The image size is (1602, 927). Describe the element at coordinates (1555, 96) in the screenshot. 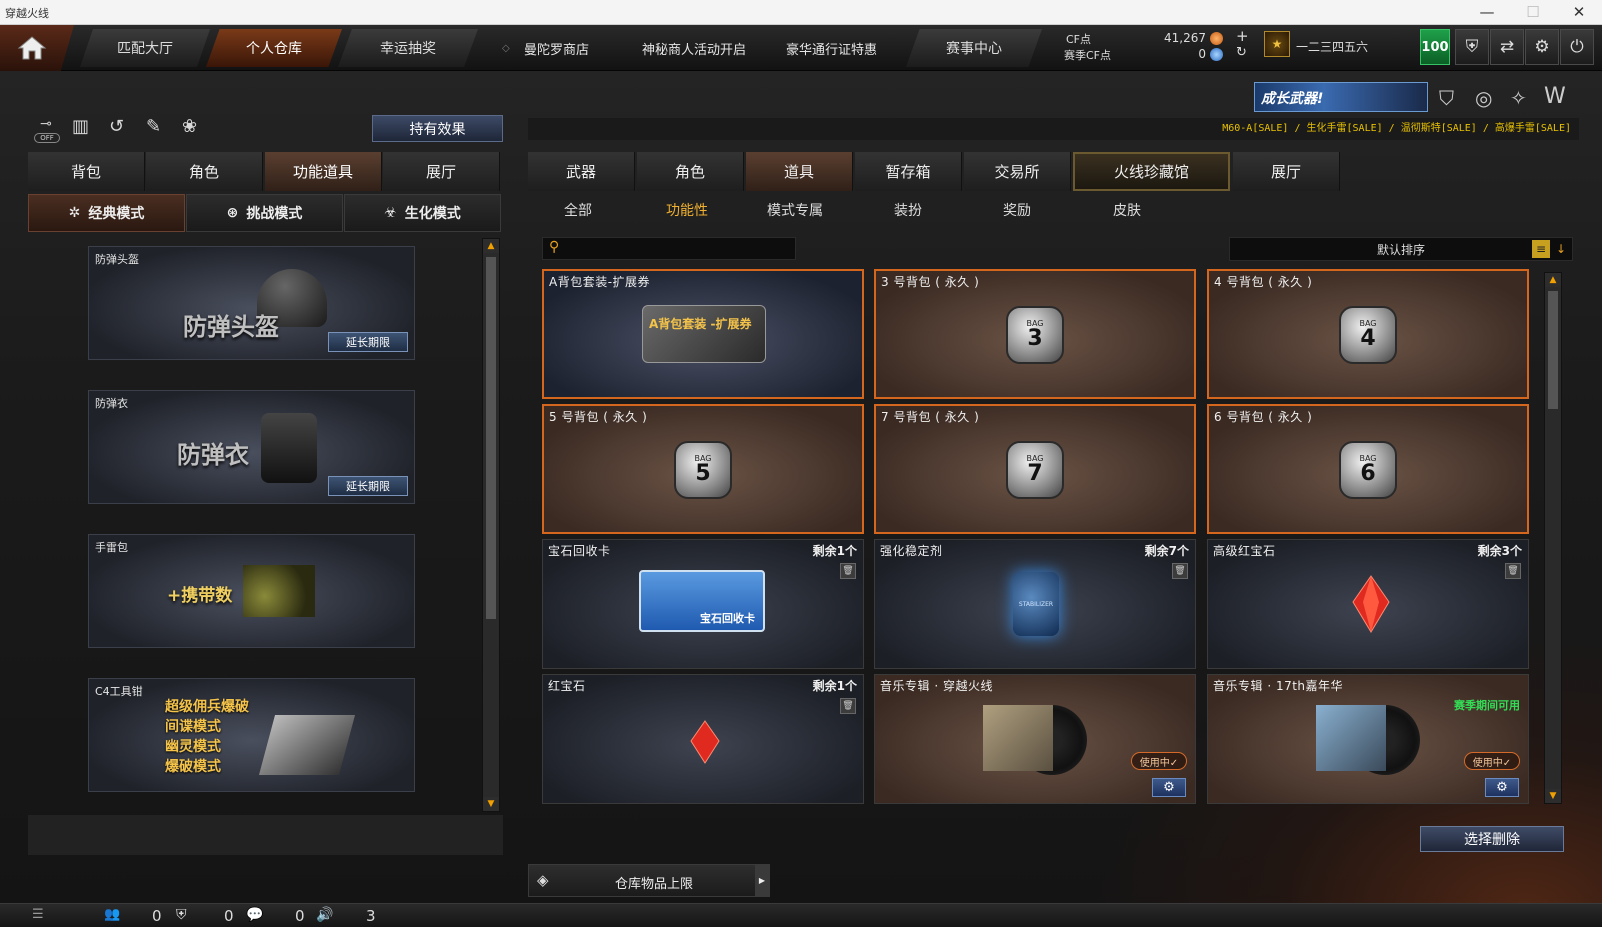

I see `emblem-w-icon: W` at that location.